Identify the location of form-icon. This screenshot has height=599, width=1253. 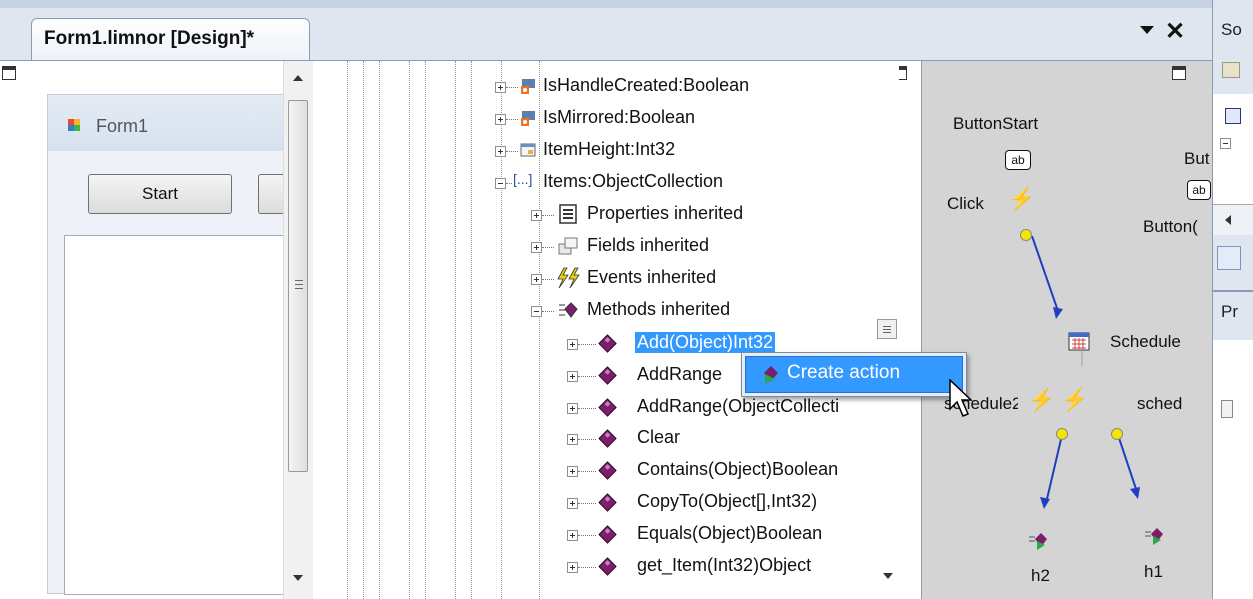
(74, 125).